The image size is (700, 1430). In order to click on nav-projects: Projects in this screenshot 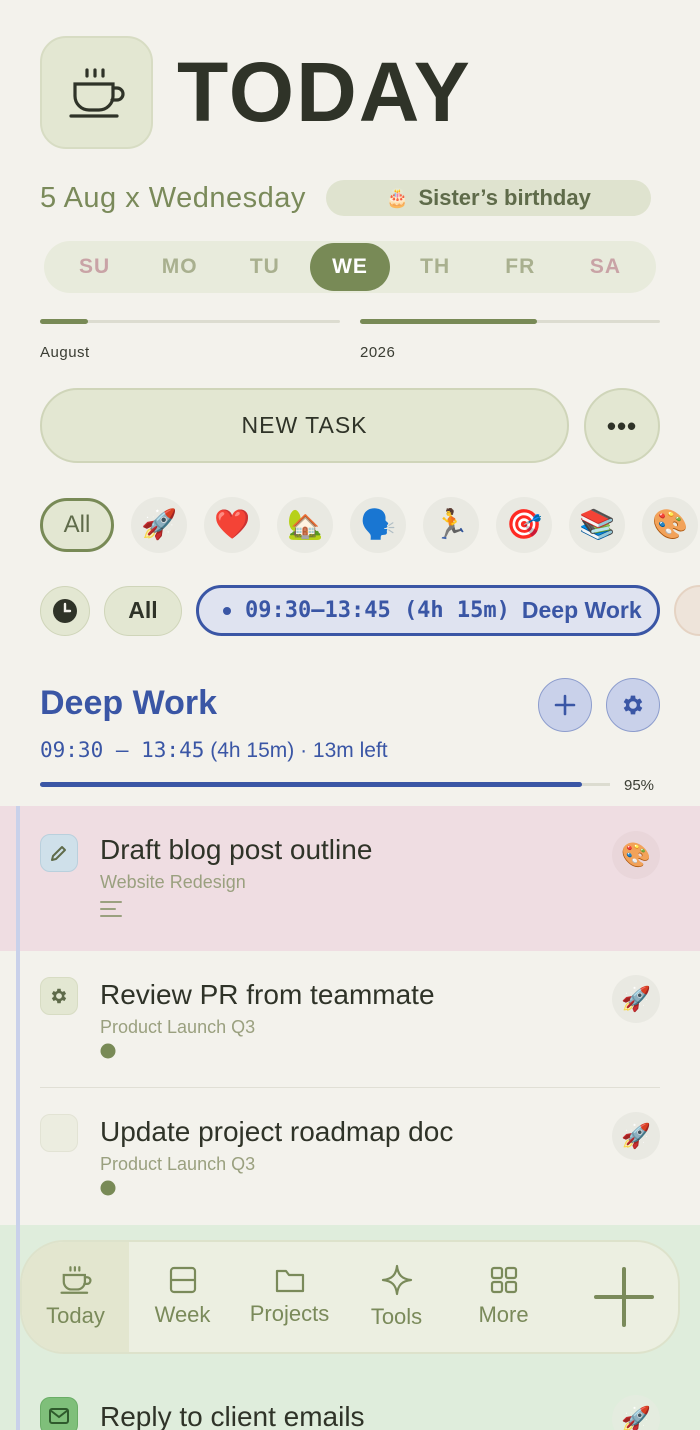, I will do `click(289, 1297)`.